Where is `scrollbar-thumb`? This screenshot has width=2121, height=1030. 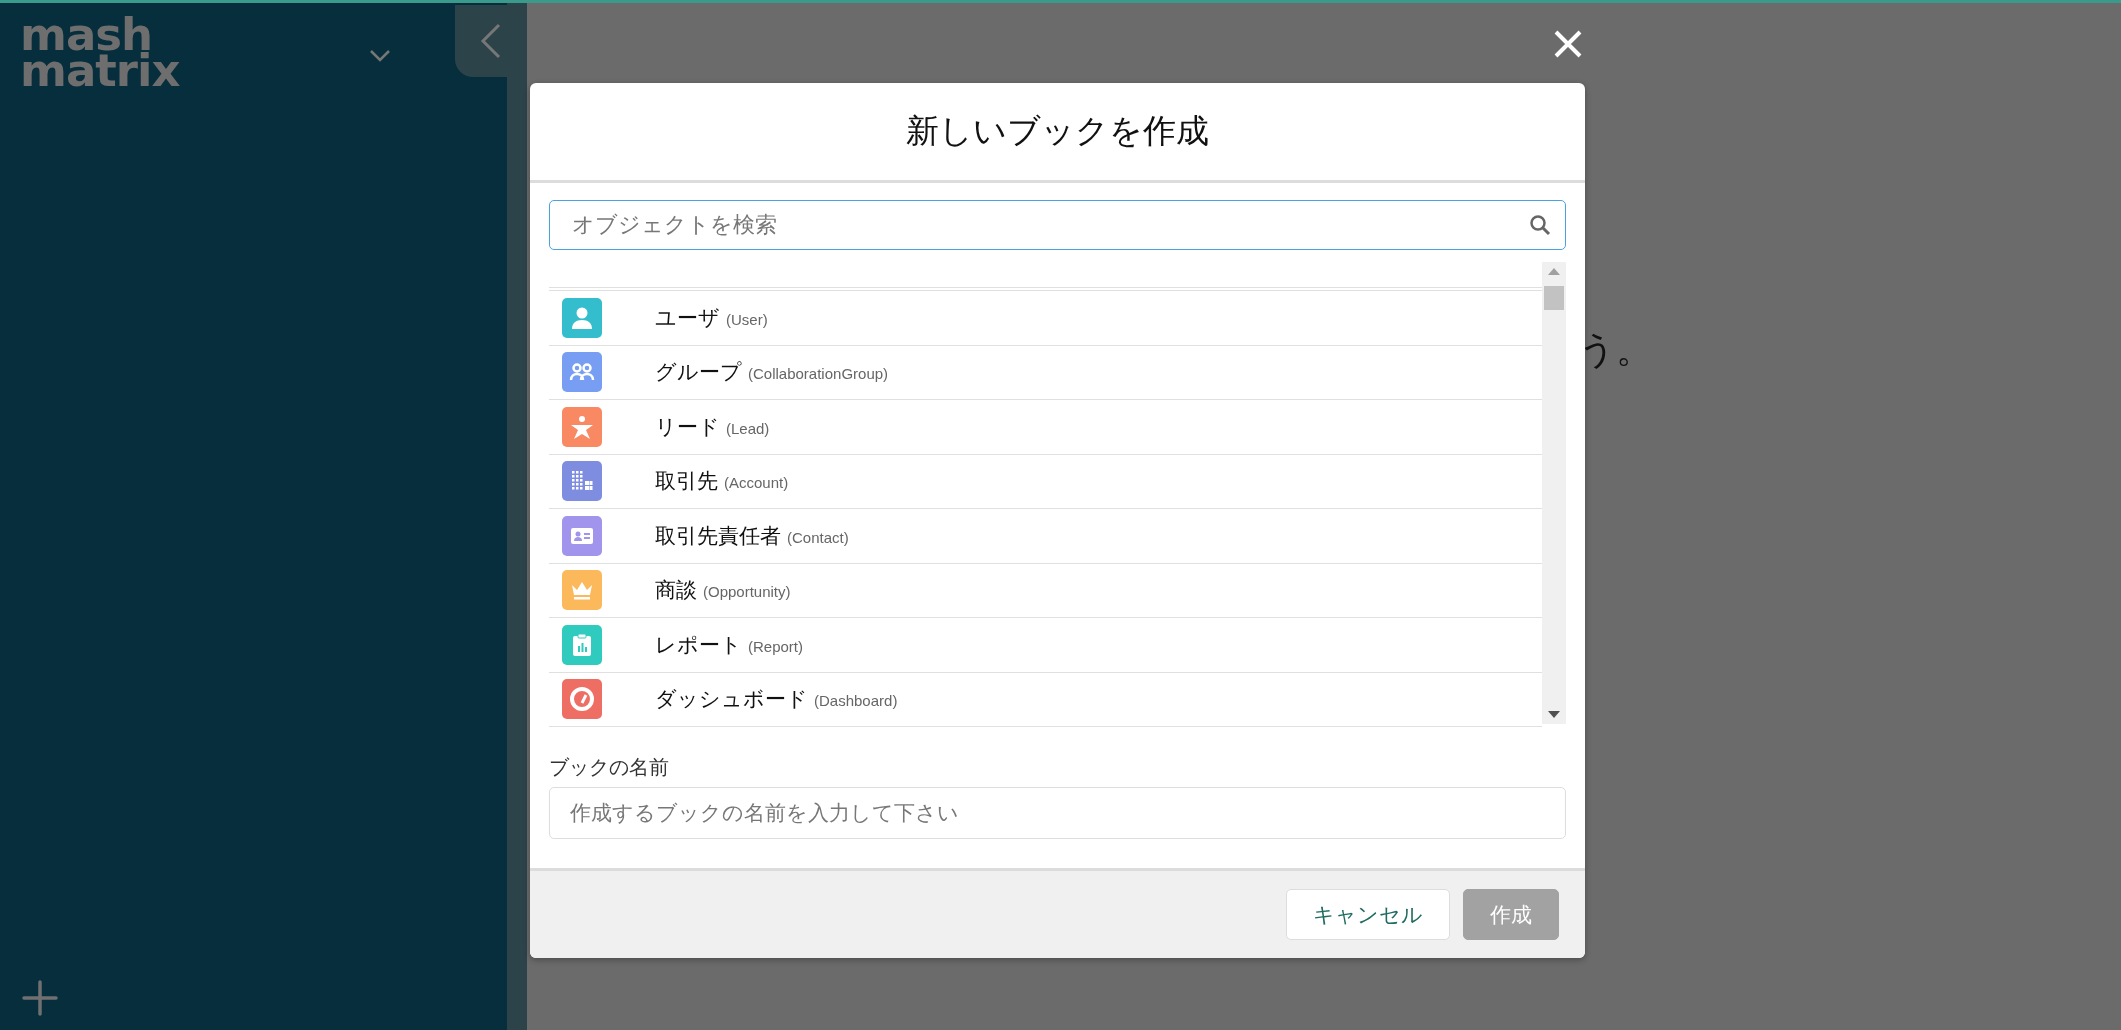 scrollbar-thumb is located at coordinates (1554, 298).